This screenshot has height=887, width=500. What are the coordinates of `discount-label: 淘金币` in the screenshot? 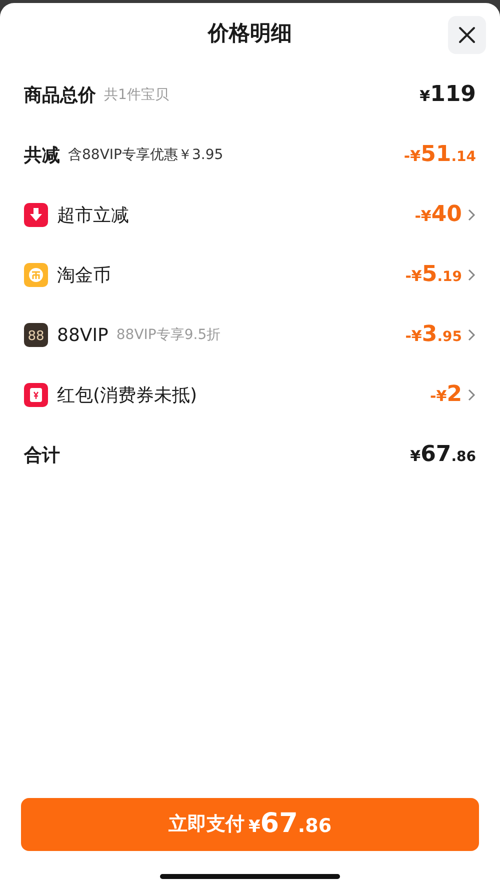 It's located at (84, 276).